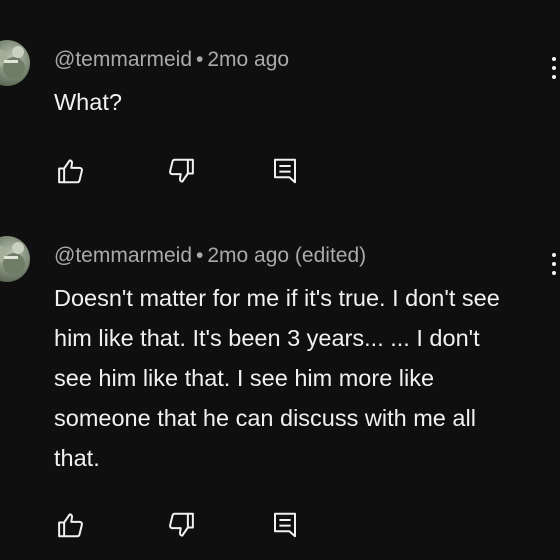  Describe the element at coordinates (248, 59) in the screenshot. I see `comment-time: 2mo ago` at that location.